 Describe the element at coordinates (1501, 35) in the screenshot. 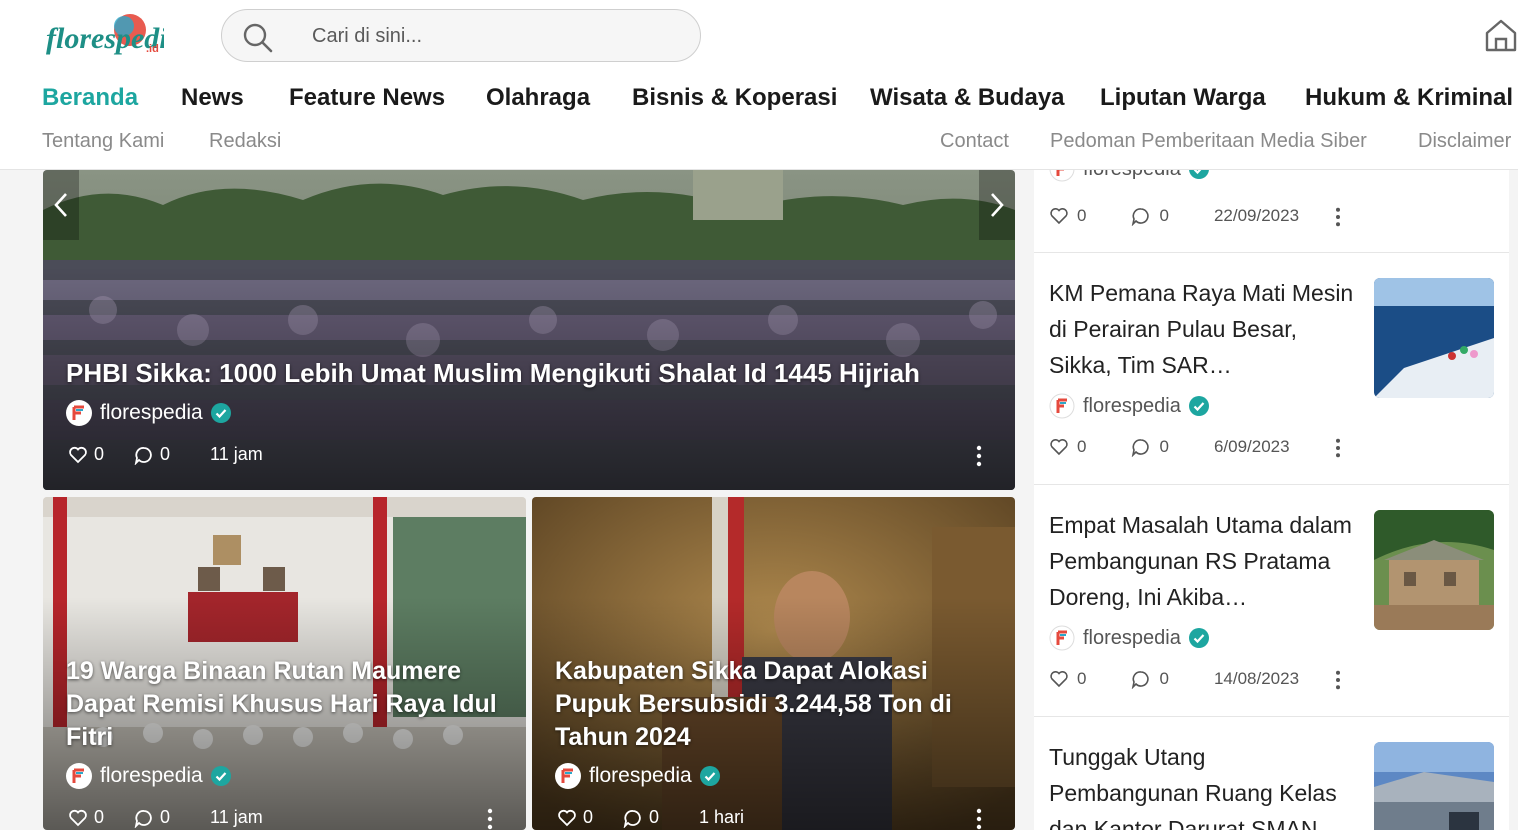

I see `home-icon` at that location.